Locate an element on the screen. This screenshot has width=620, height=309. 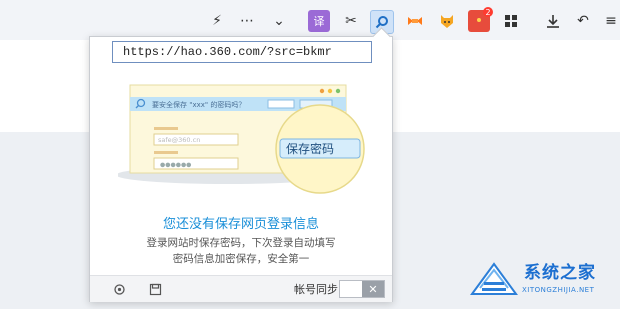
fox-extension-icon is located at coordinates (447, 21).